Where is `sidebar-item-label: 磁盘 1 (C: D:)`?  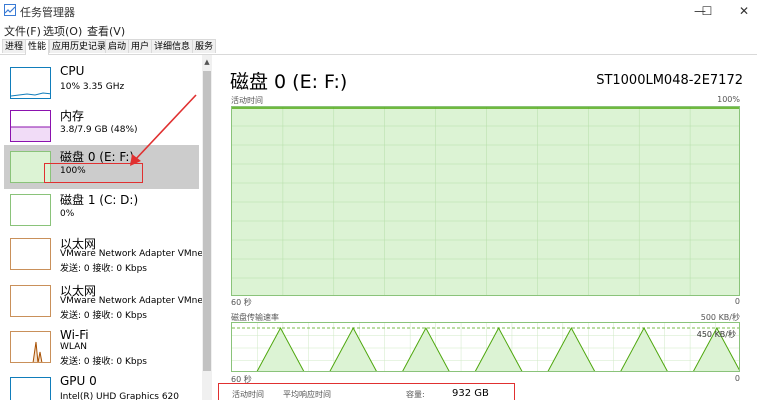 sidebar-item-label: 磁盘 1 (C: D:) is located at coordinates (99, 200).